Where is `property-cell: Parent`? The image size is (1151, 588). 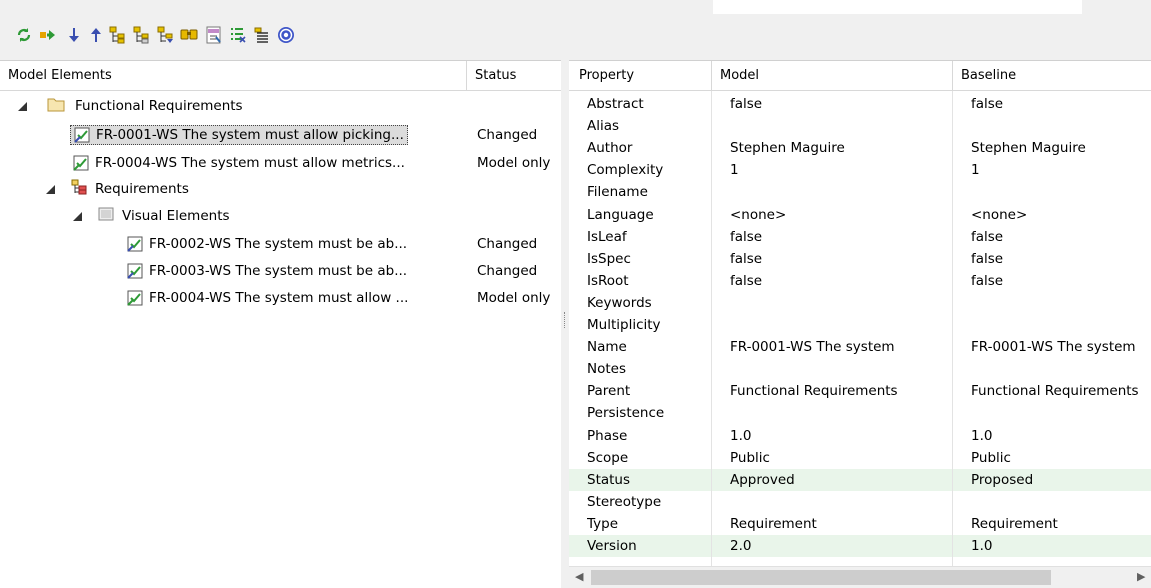
property-cell: Parent is located at coordinates (609, 391).